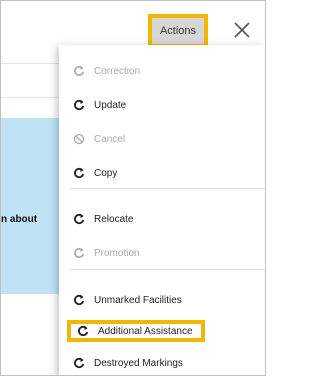 This screenshot has height=376, width=320. I want to click on menu-item-copy: Copy, so click(95, 173).